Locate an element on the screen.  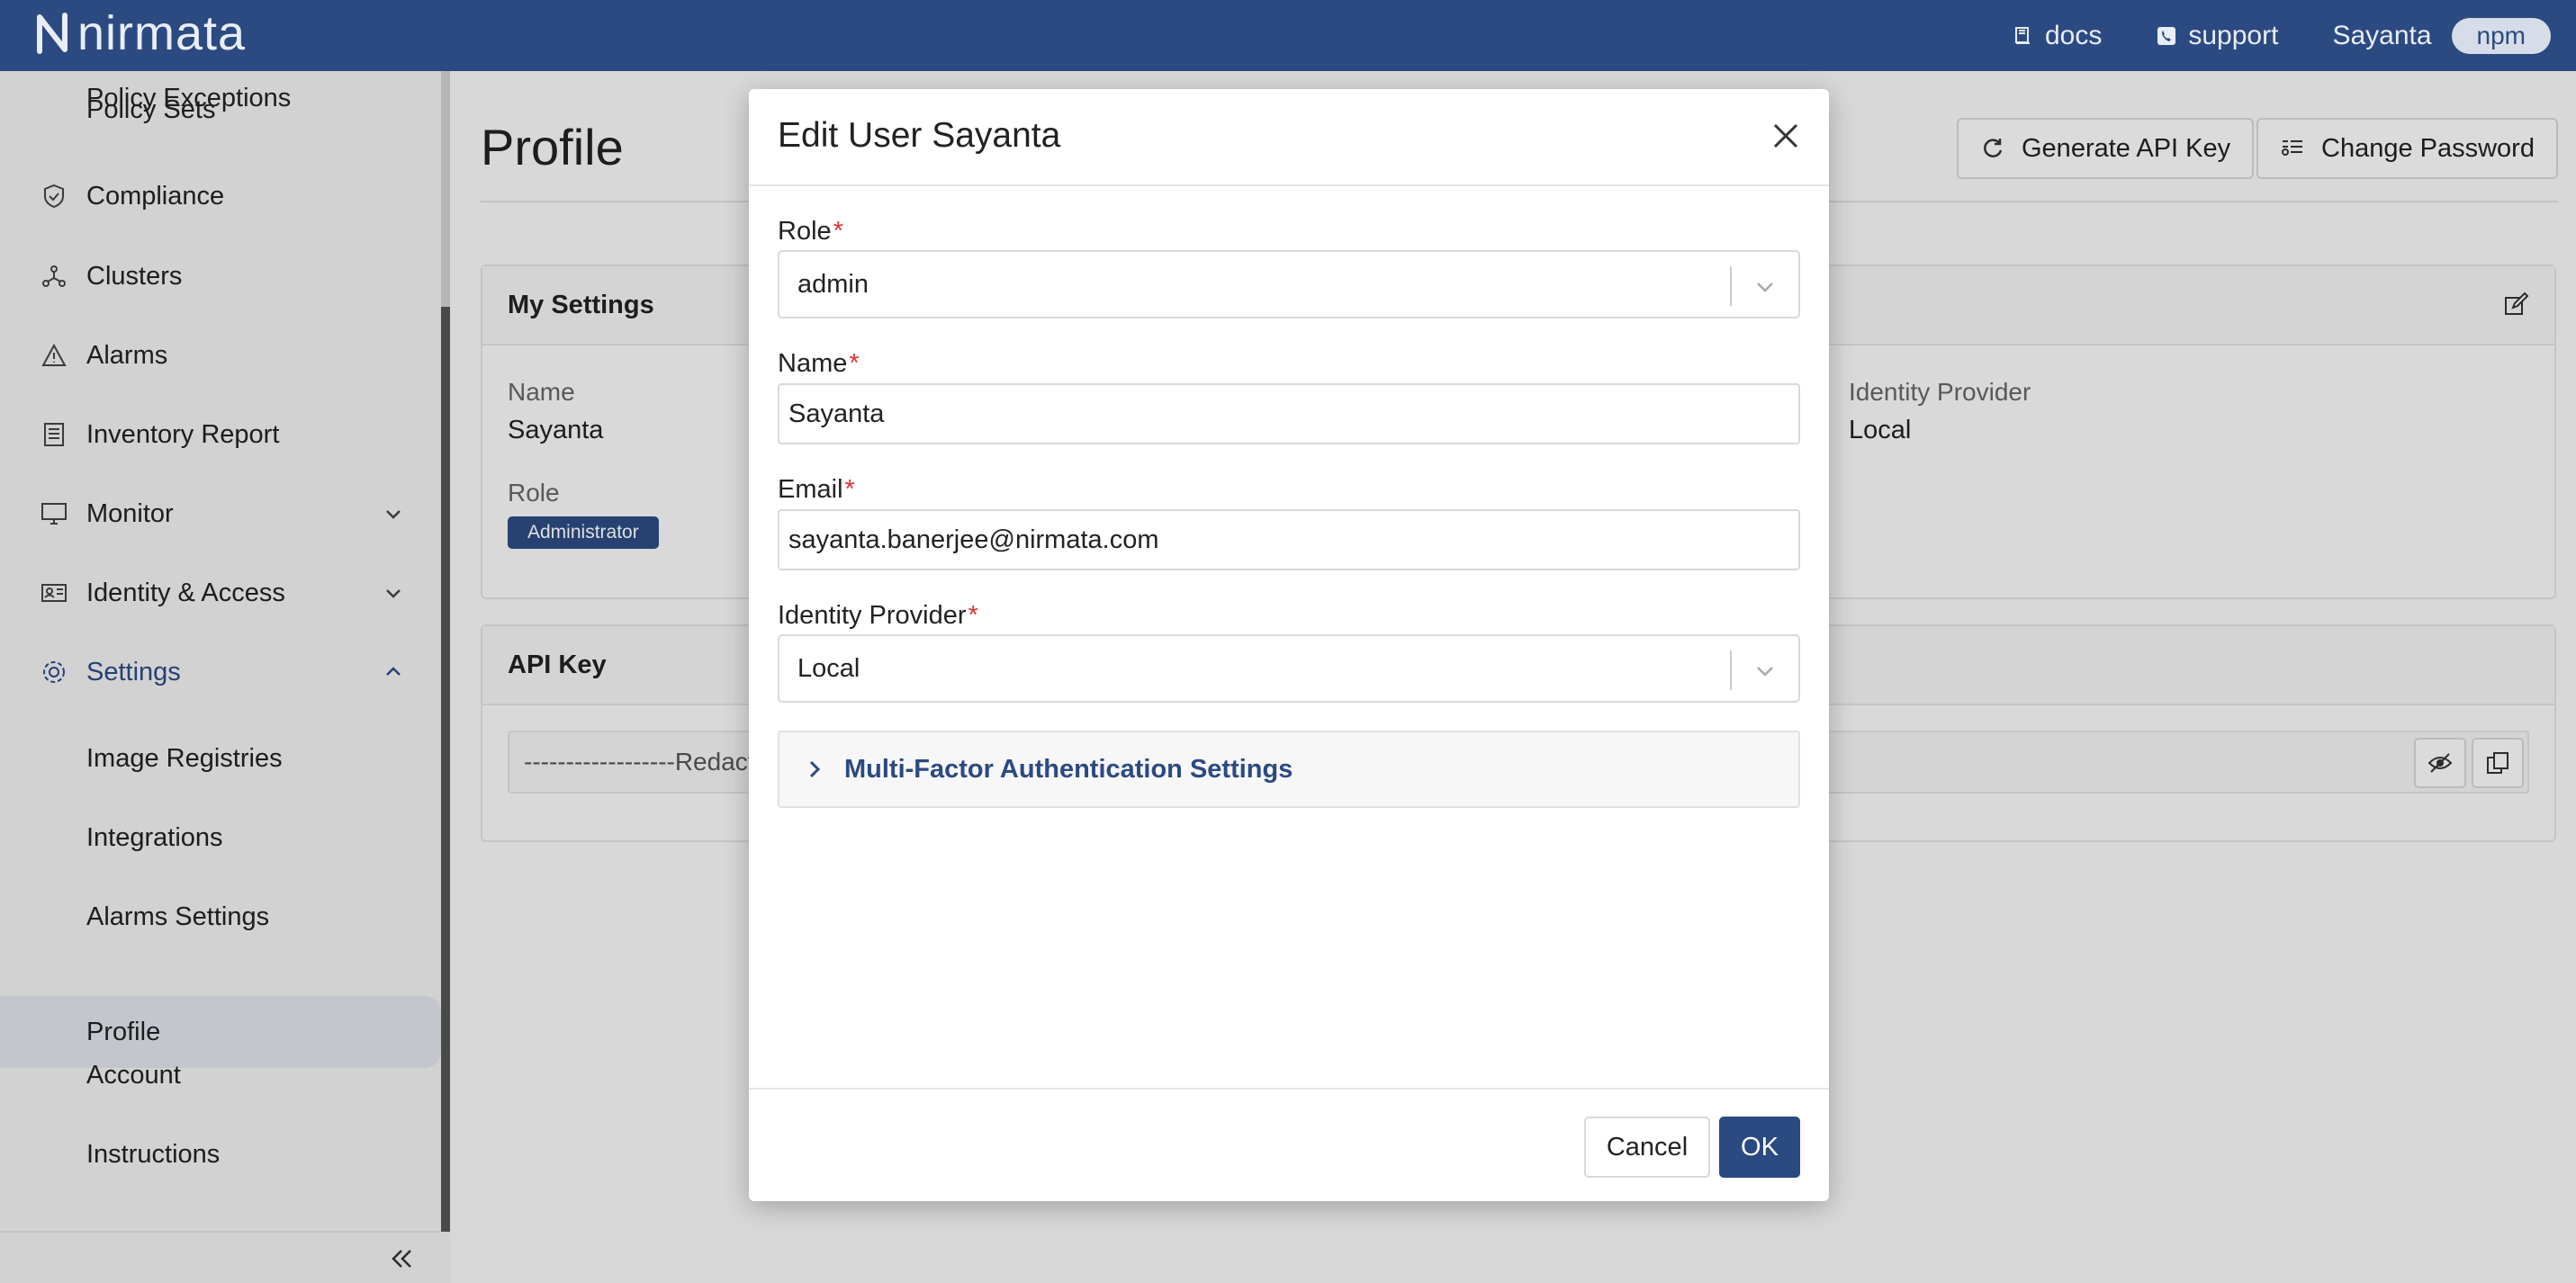
dialog-header: Edit User Sayanta is located at coordinates (1289, 137).